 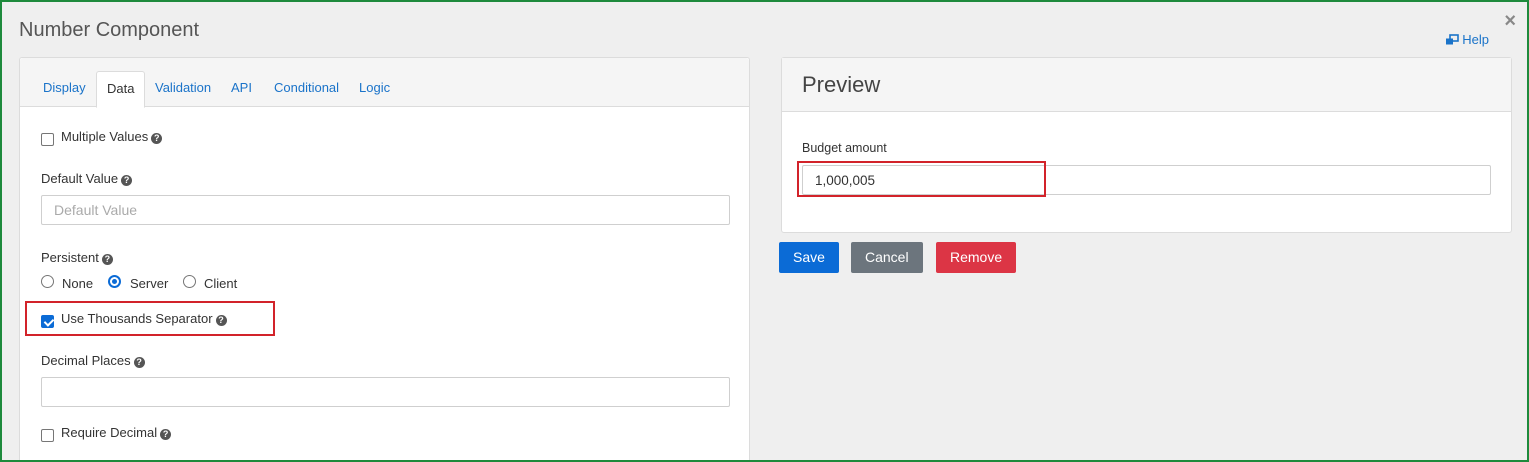 I want to click on cancel-button: Cancel, so click(x=887, y=257).